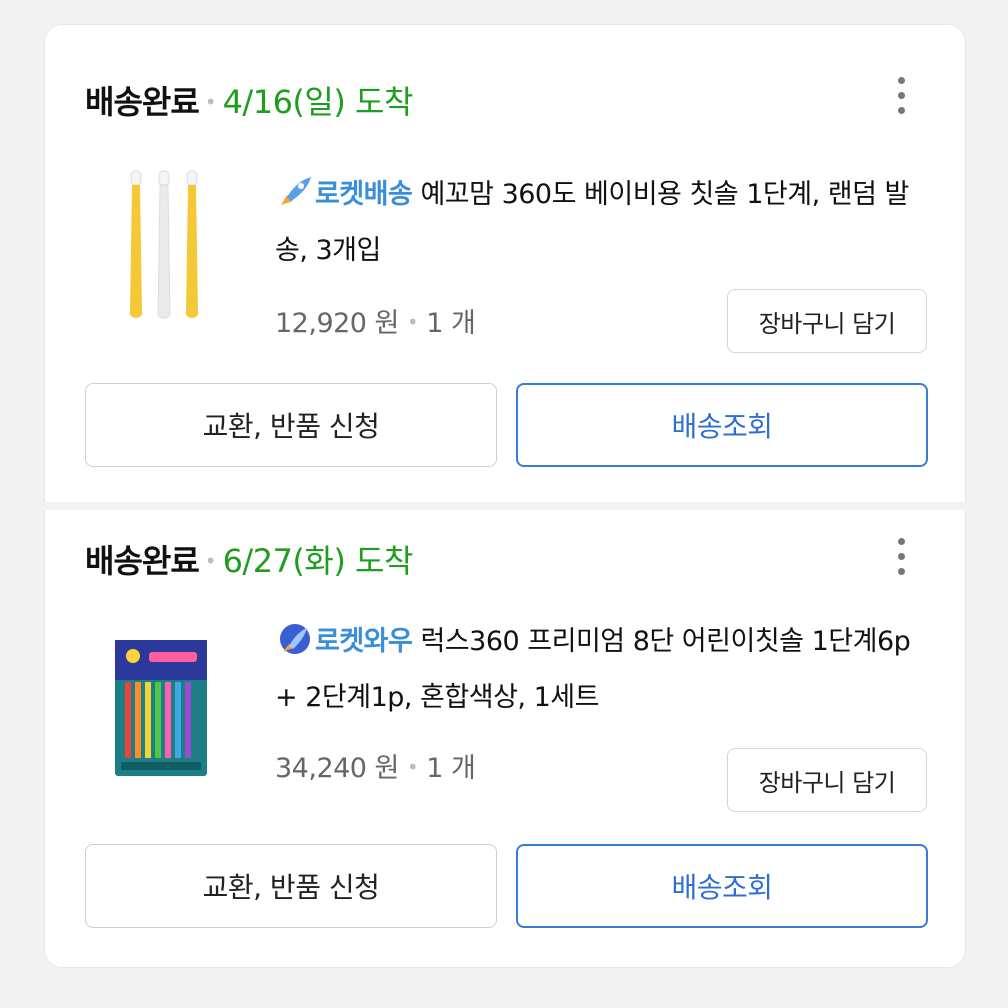  I want to click on delivery-badge: 로켓배송, so click(364, 194).